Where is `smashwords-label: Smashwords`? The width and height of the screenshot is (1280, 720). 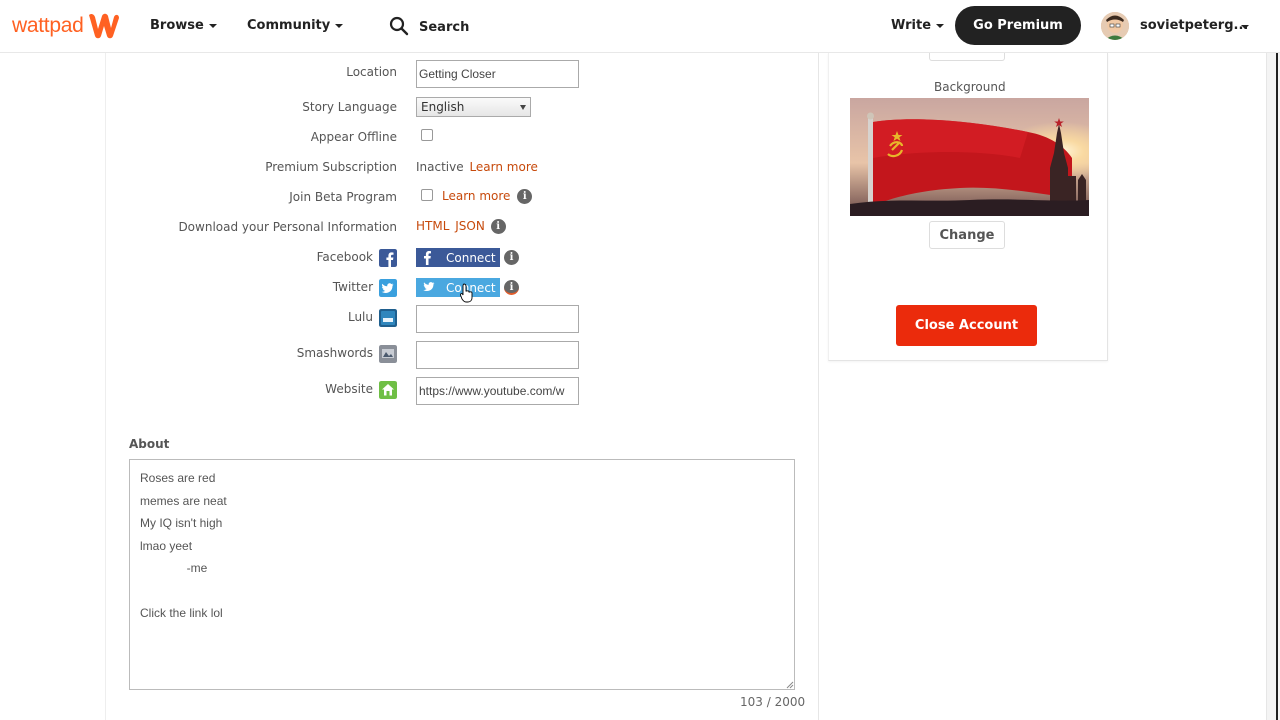
smashwords-label: Smashwords is located at coordinates (334, 353).